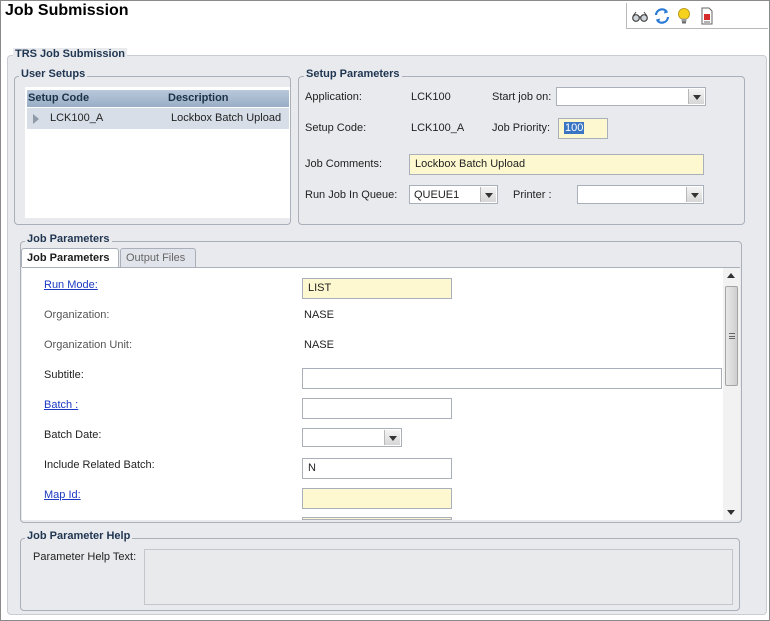 This screenshot has height=621, width=770. I want to click on scroll-thumb, so click(731, 336).